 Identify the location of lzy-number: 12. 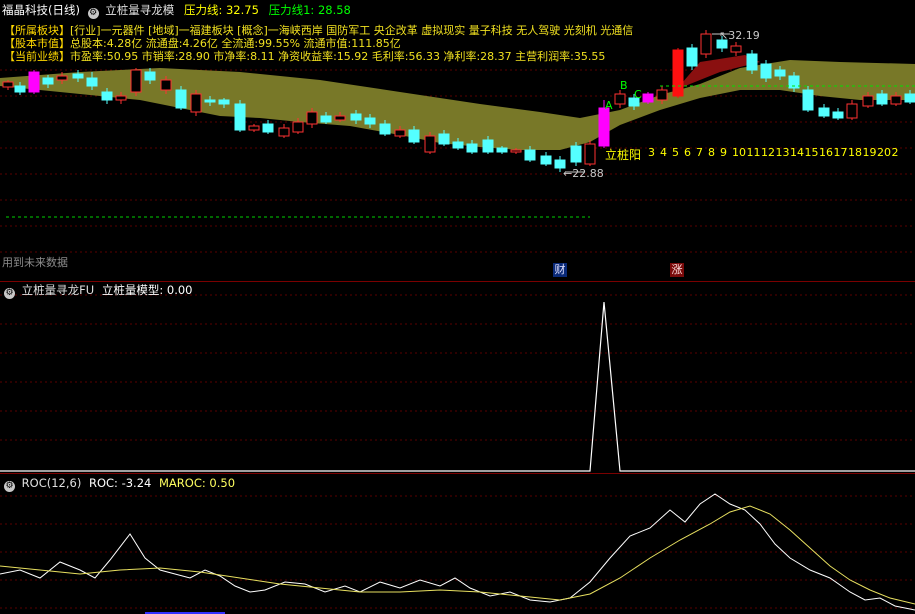
(768, 152).